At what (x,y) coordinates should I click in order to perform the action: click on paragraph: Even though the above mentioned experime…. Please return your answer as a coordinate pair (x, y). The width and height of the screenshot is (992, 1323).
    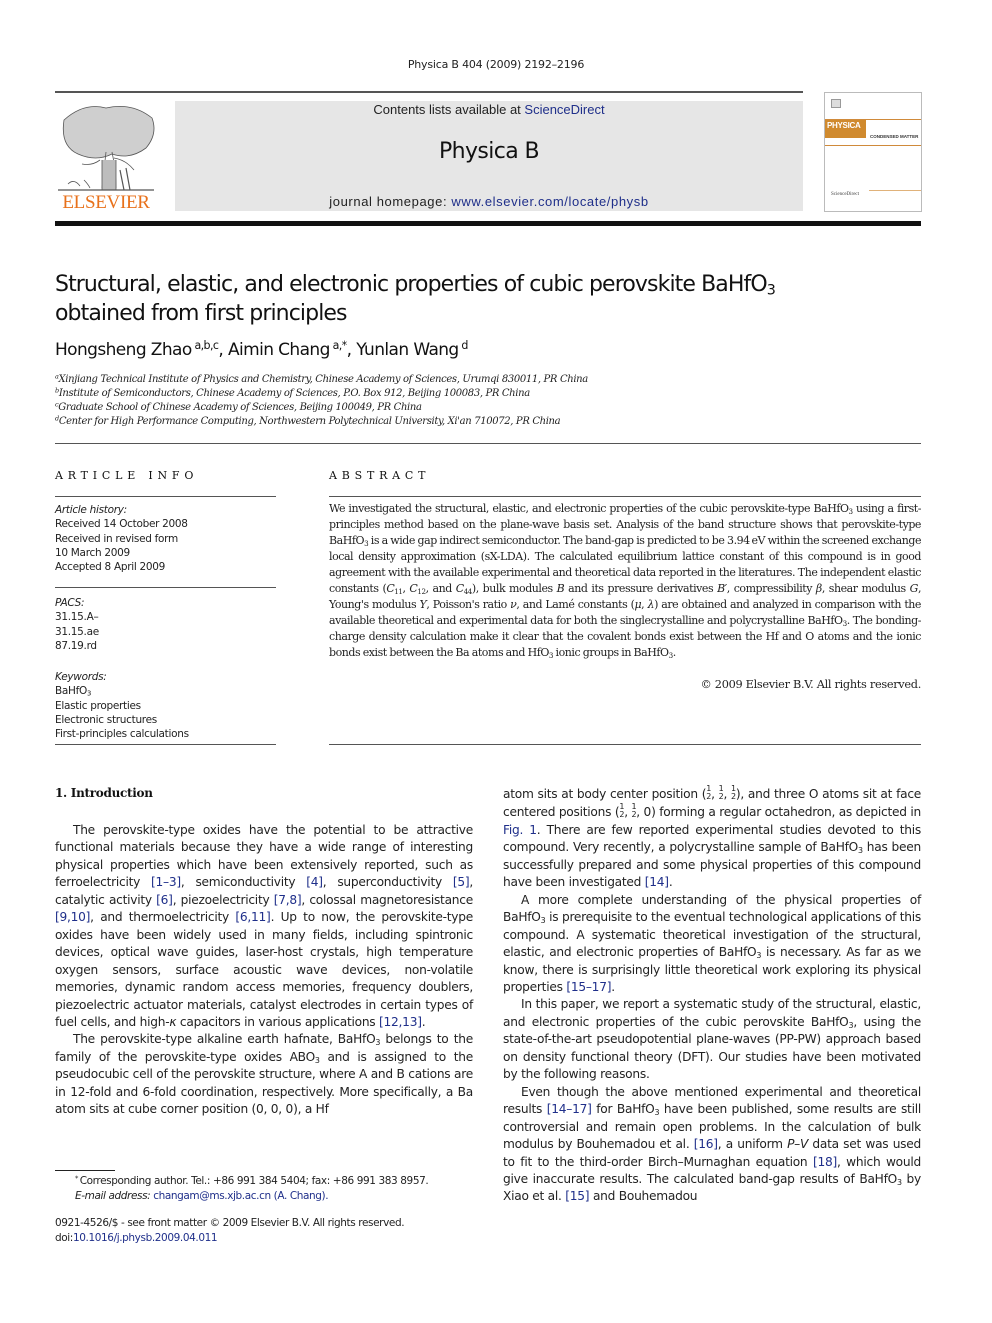
    Looking at the image, I should click on (712, 1144).